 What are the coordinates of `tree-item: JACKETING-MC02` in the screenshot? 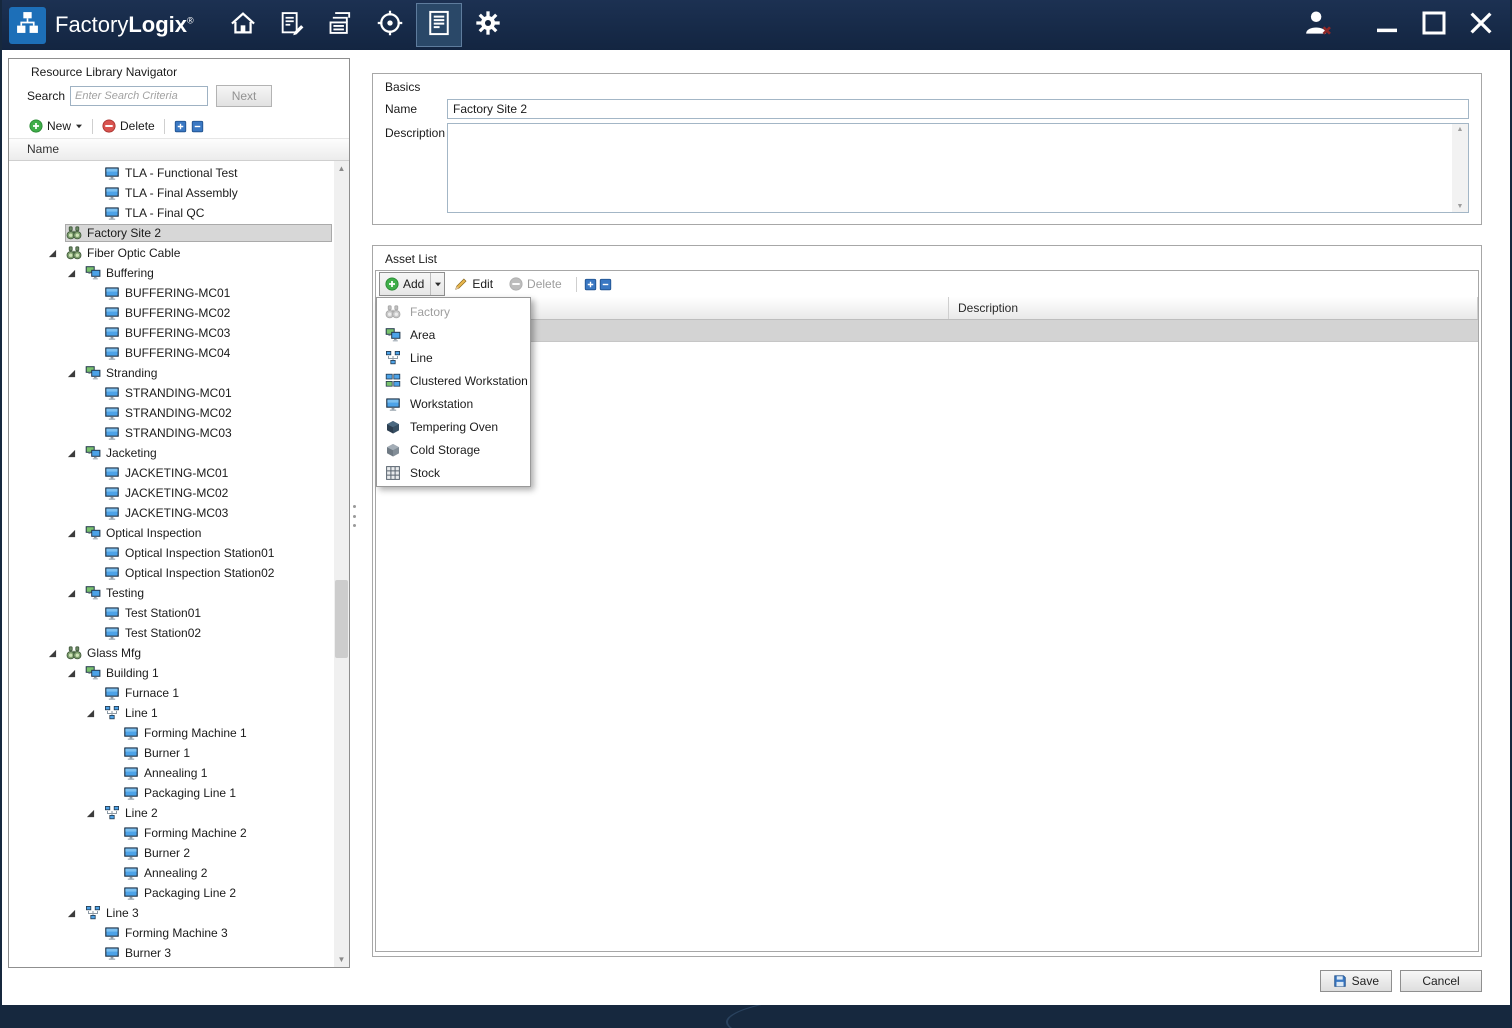 It's located at (179, 493).